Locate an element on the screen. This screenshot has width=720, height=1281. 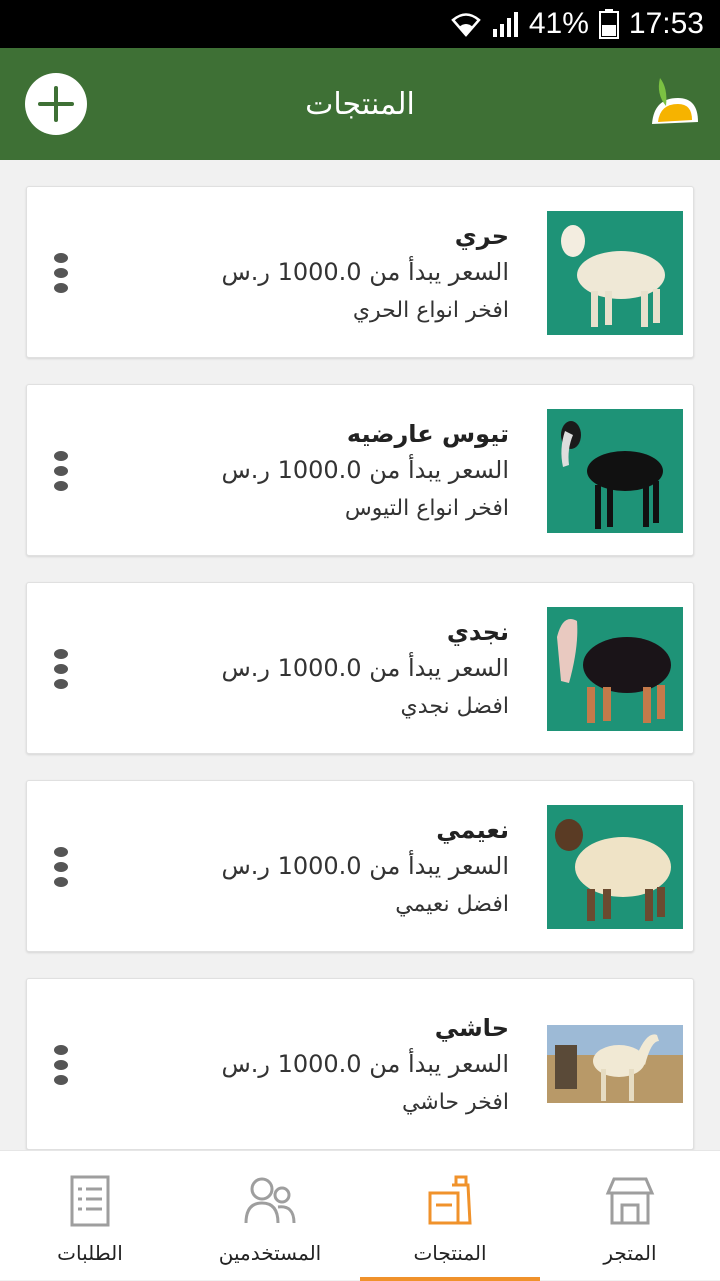
product-description: افخر حاشي is located at coordinates (455, 1102).